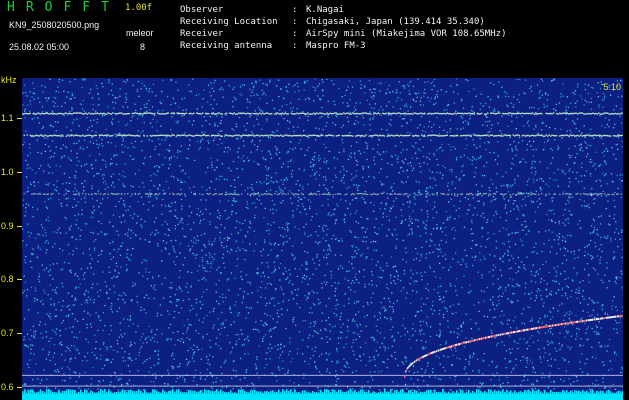  I want to click on time-label: 5:10, so click(612, 87).